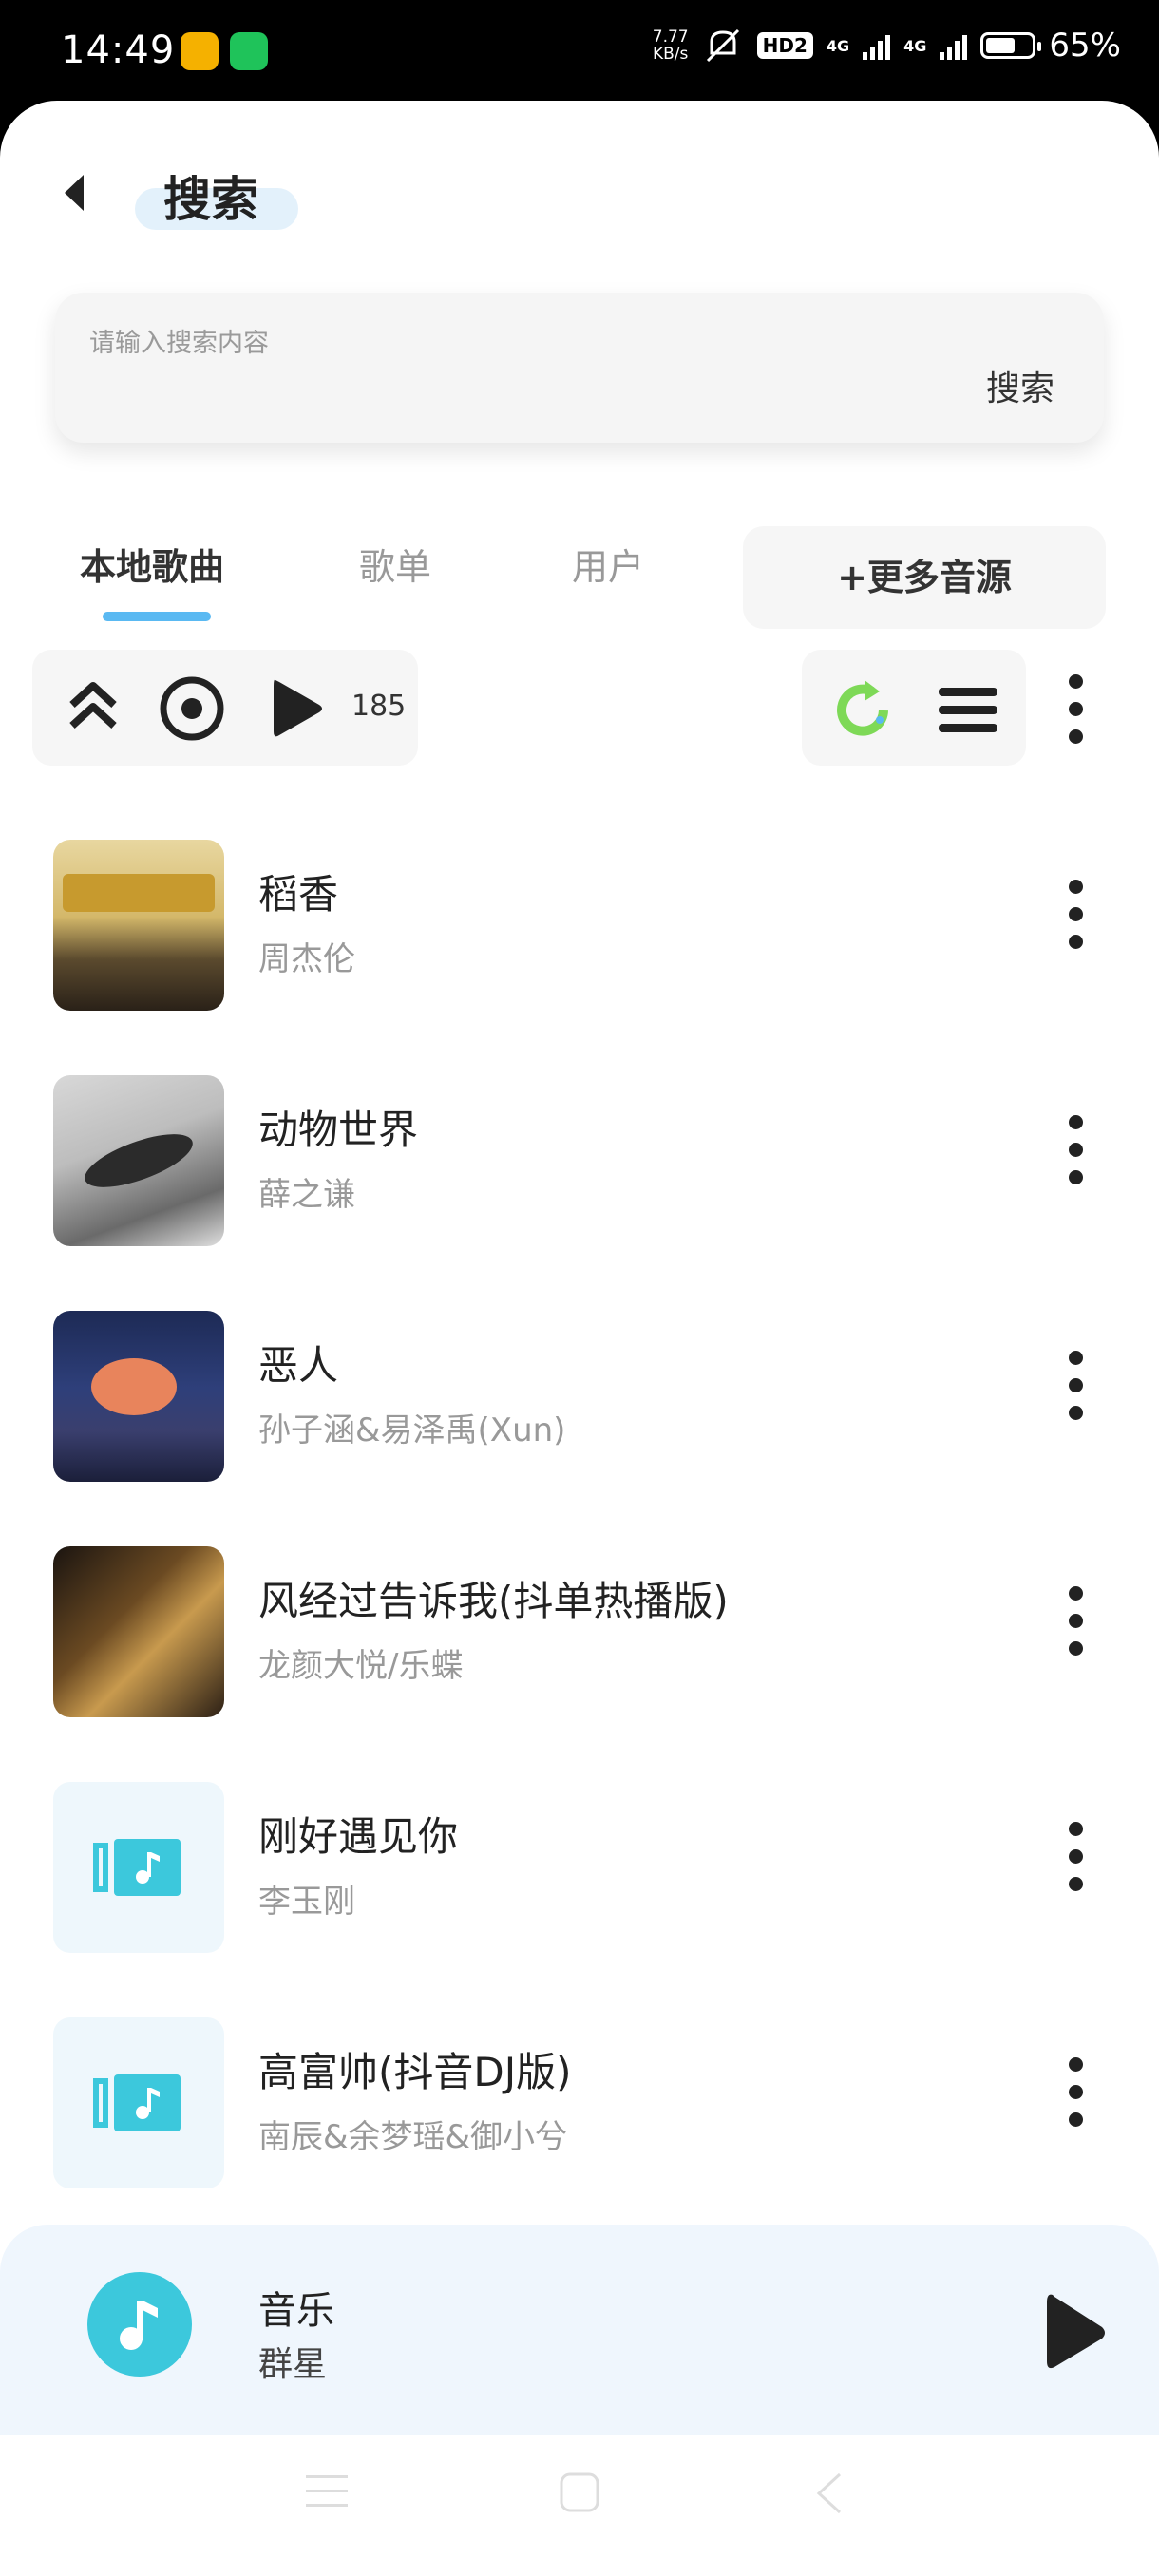 This screenshot has width=1159, height=2576. Describe the element at coordinates (579, 1631) in the screenshot. I see `song-row: 风经过告诉我(抖单热播版) 龙颜大悦/乐蝶` at that location.